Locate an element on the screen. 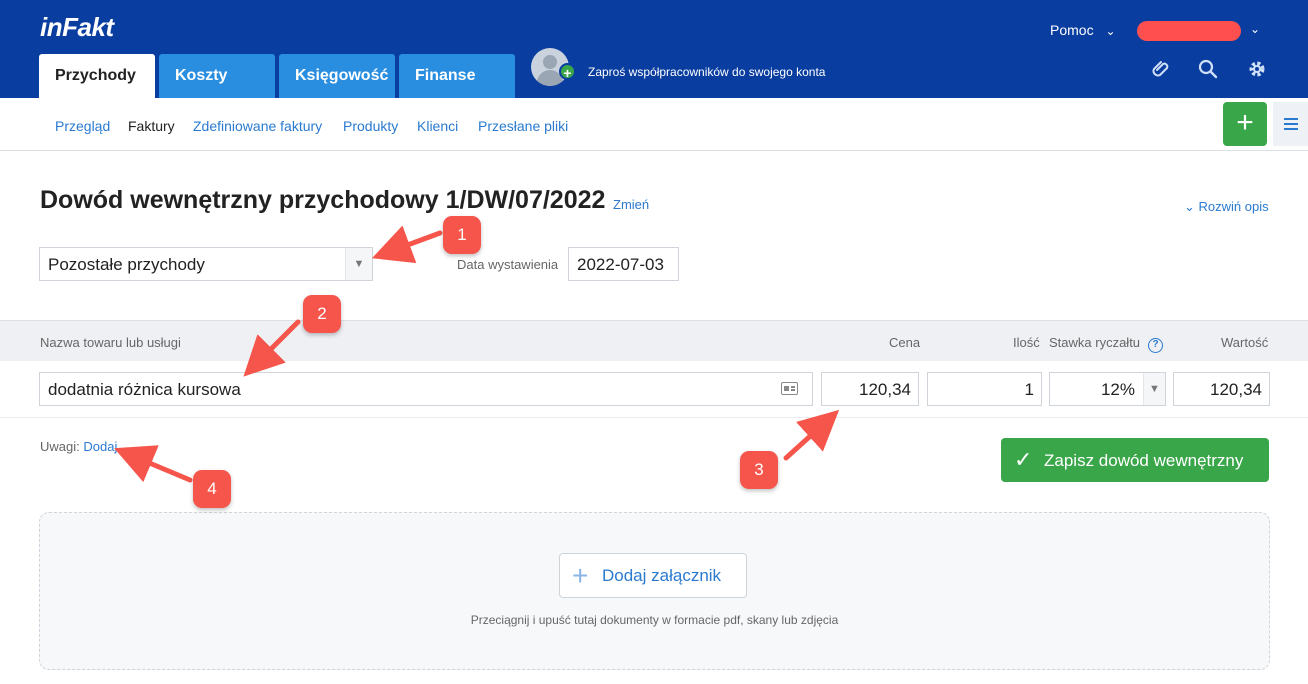 This screenshot has height=684, width=1308. column-rate-header: Stawka ryczałtu? is located at coordinates (1106, 344).